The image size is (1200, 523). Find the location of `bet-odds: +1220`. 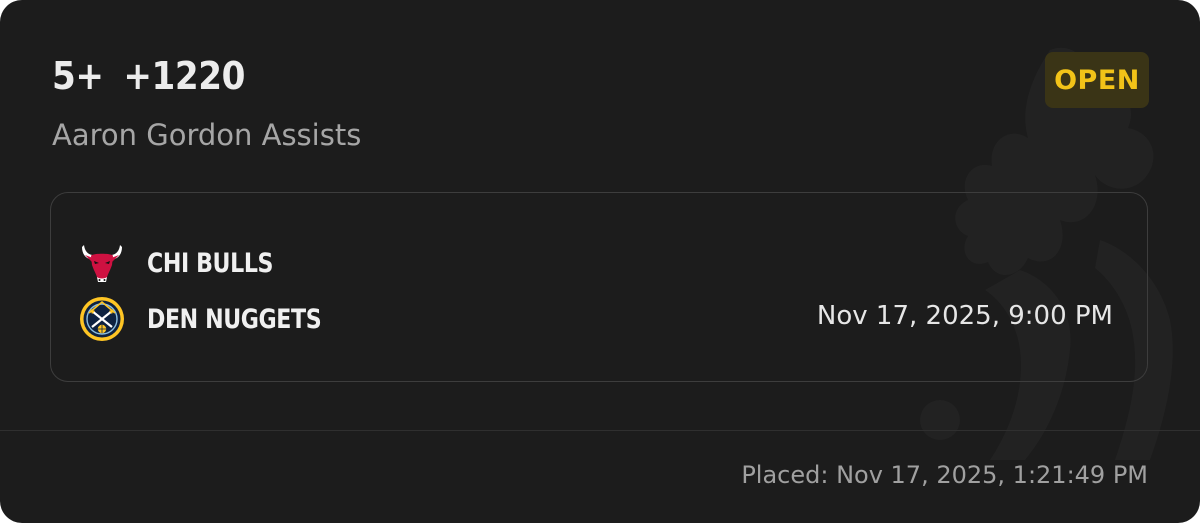

bet-odds: +1220 is located at coordinates (184, 76).